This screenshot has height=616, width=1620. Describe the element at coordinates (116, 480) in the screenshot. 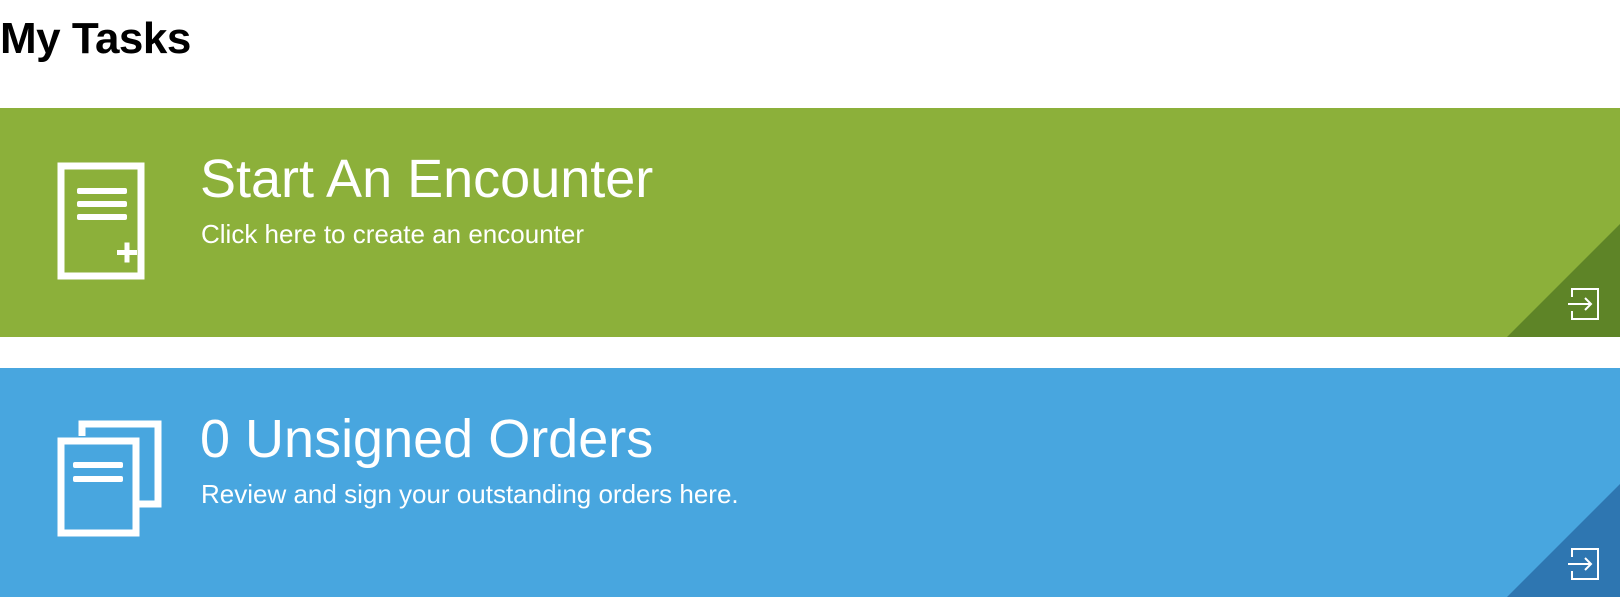

I see `documents-stack-icon` at that location.